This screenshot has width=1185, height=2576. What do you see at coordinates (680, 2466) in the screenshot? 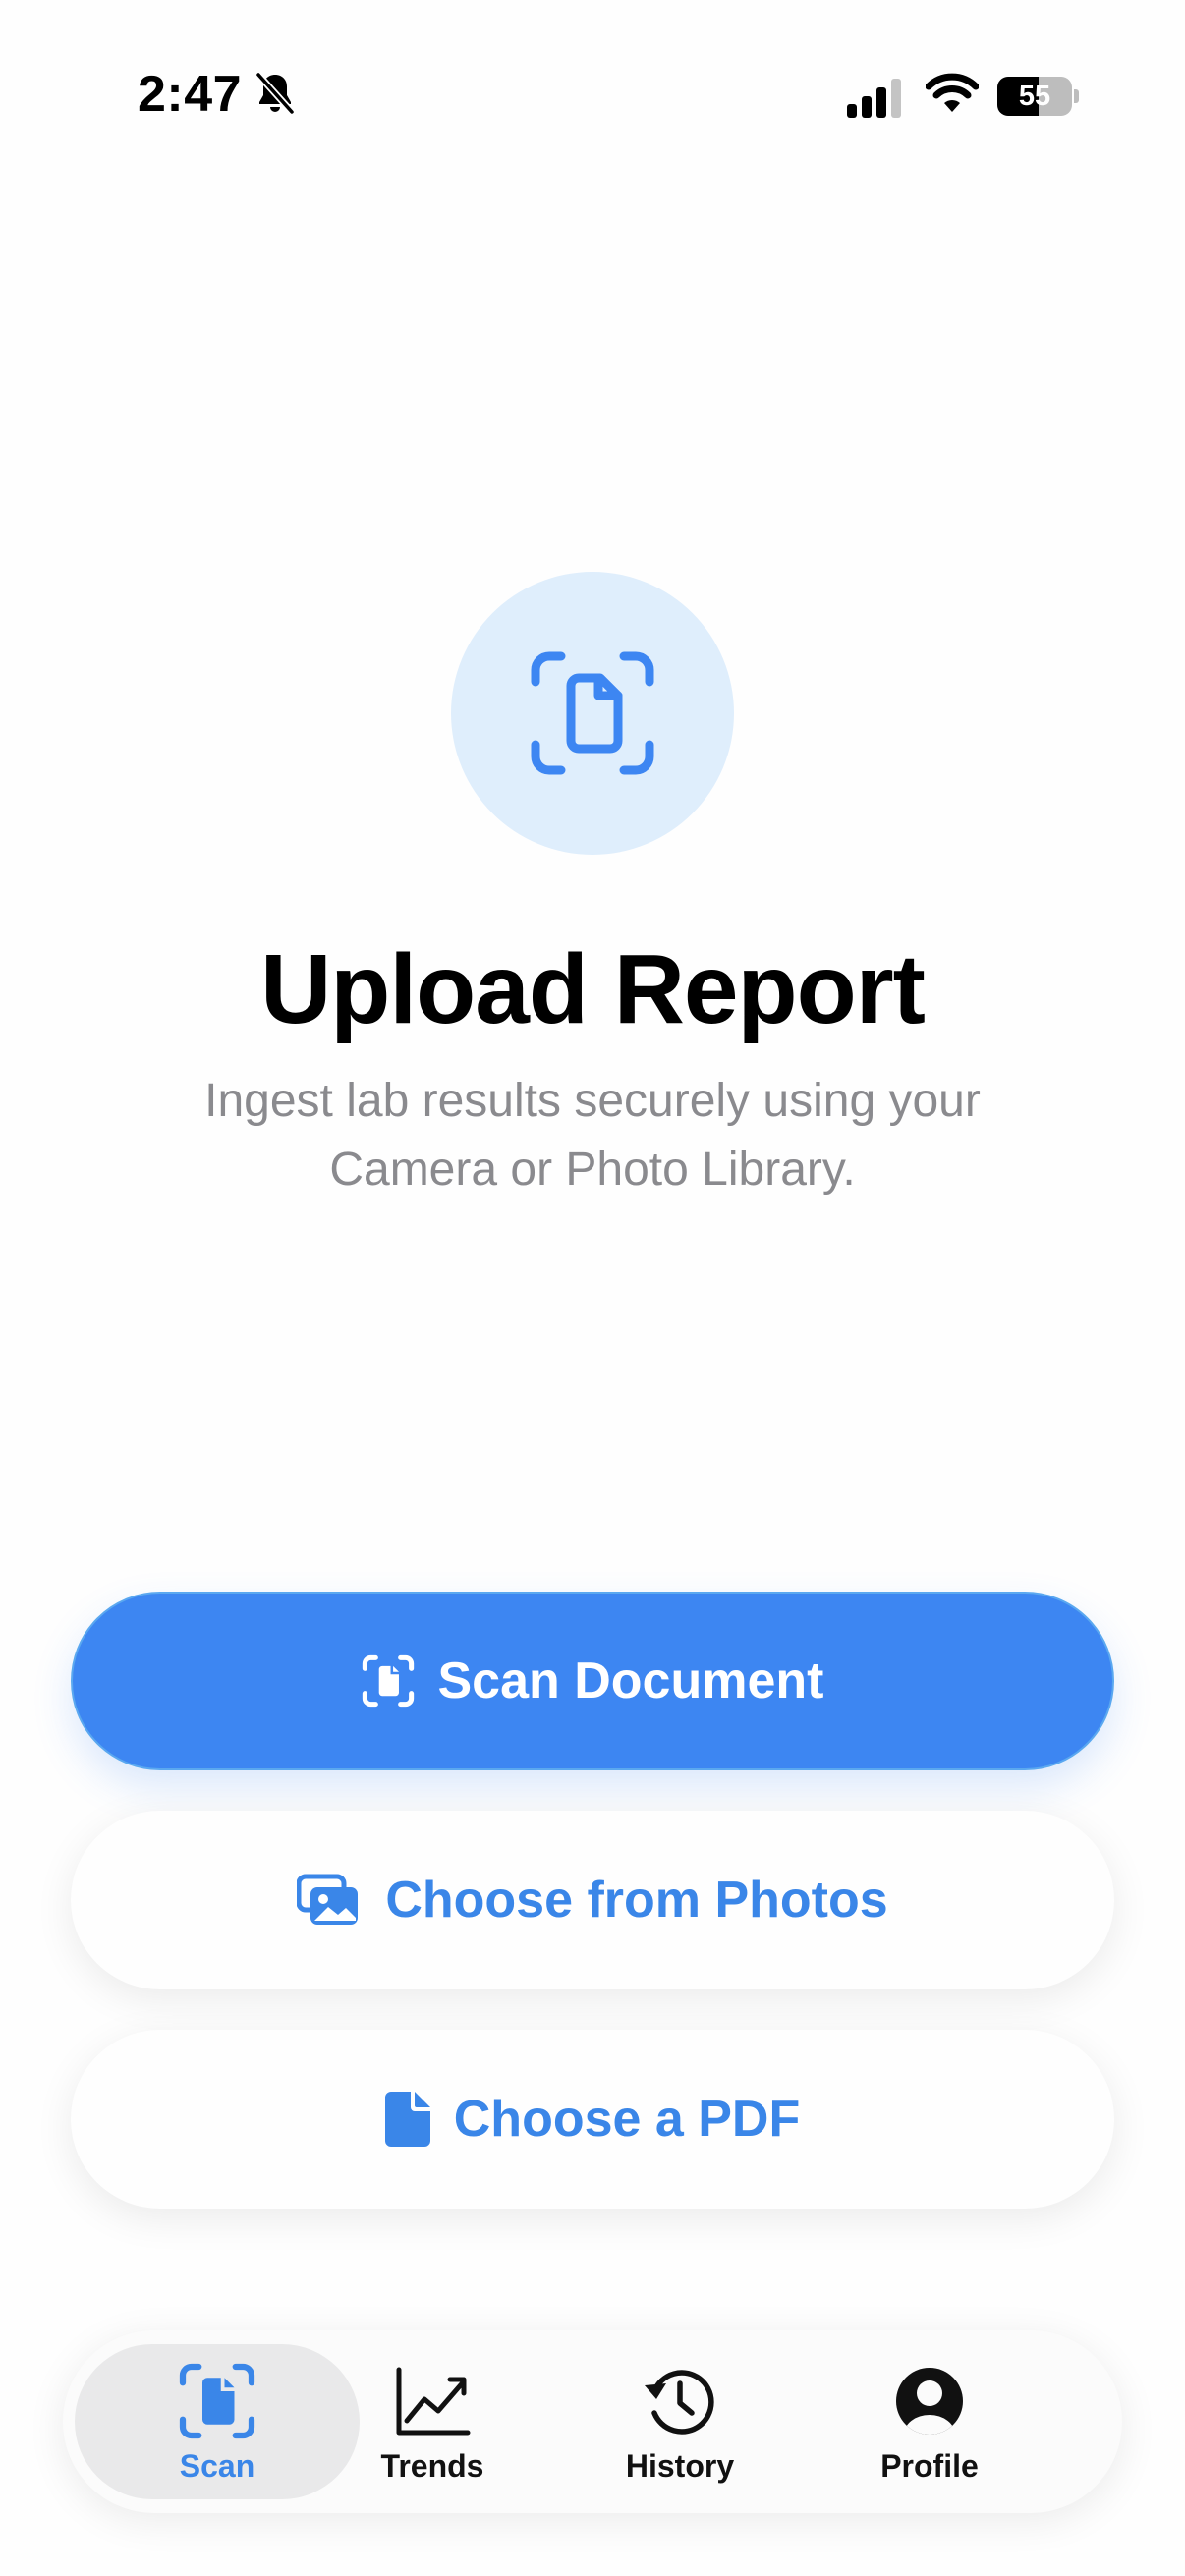
I see `tab-label: History` at bounding box center [680, 2466].